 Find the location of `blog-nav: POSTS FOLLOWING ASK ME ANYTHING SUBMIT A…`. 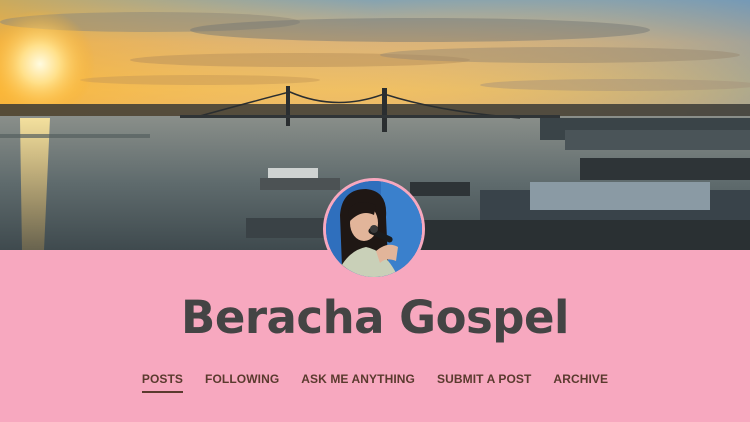

blog-nav: POSTS FOLLOWING ASK ME ANYTHING SUBMIT A… is located at coordinates (375, 382).